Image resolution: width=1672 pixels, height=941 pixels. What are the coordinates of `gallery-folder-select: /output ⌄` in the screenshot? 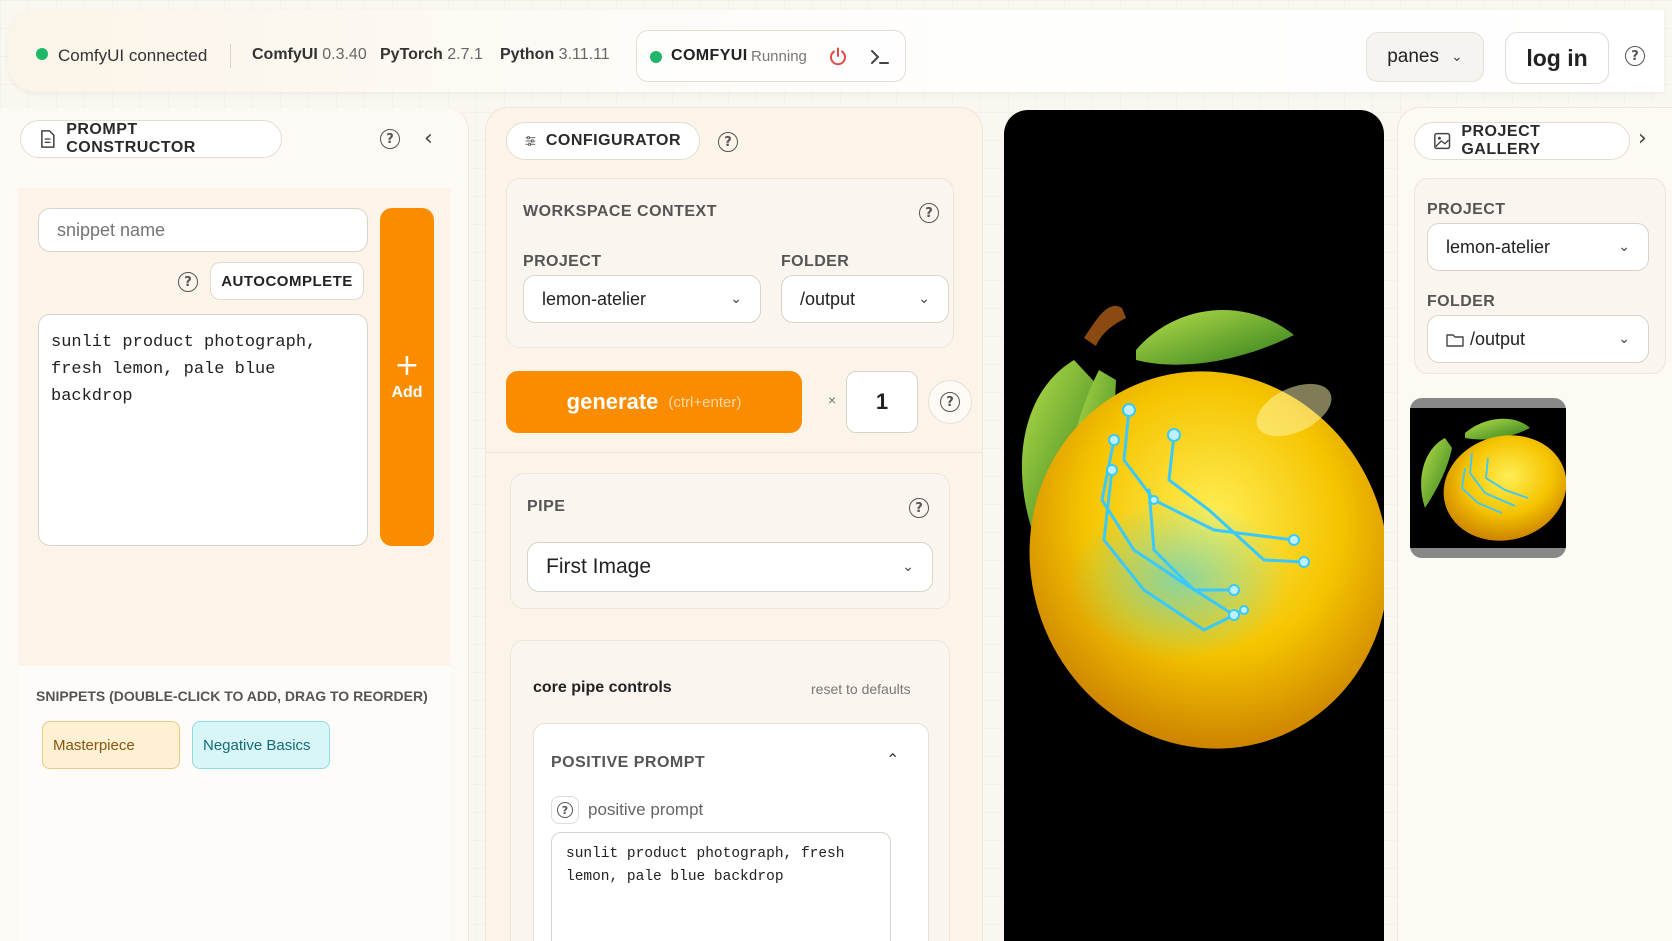 It's located at (1538, 339).